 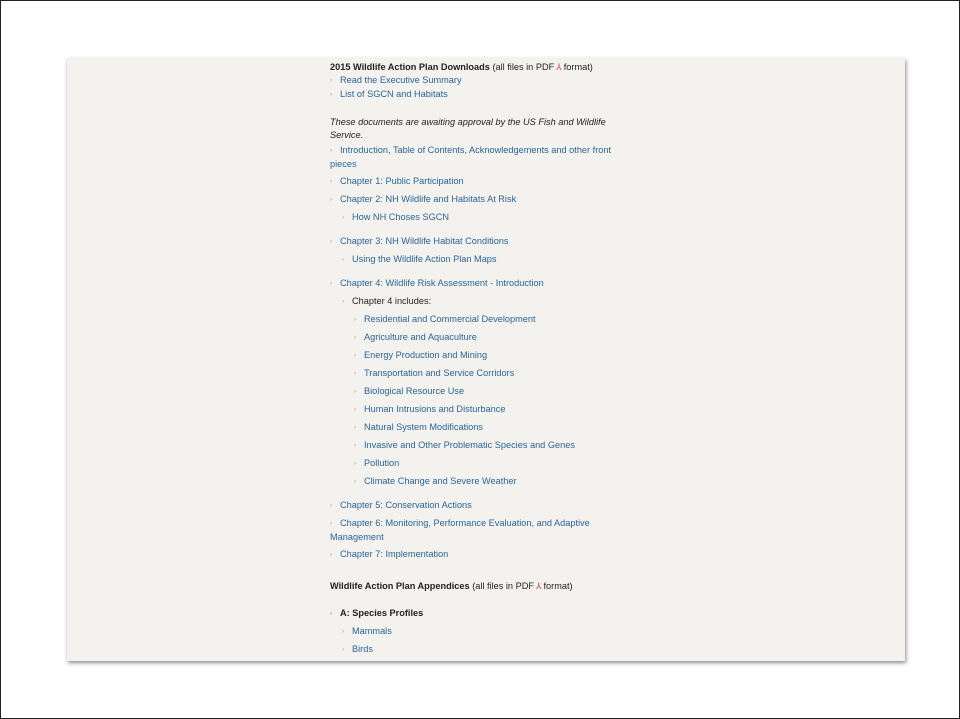 What do you see at coordinates (480, 464) in the screenshot?
I see `list-item: › Pollution` at bounding box center [480, 464].